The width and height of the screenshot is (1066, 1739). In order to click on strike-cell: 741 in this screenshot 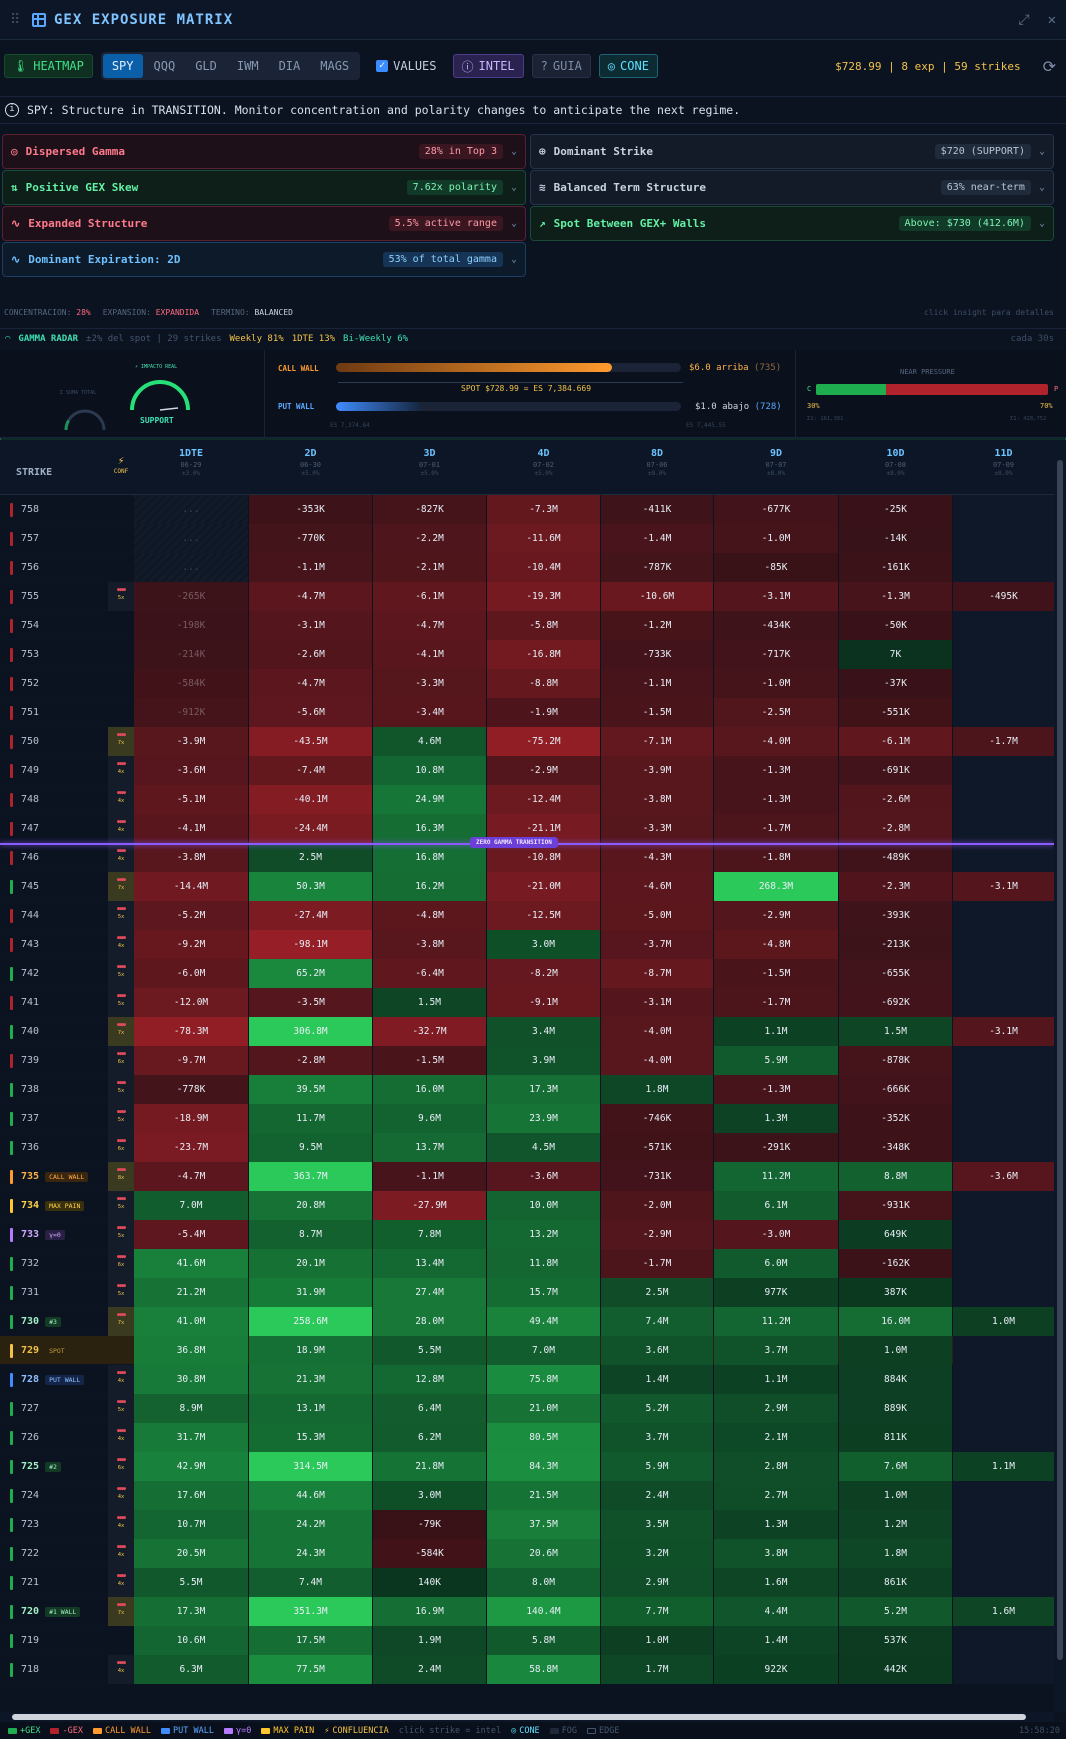, I will do `click(54, 1002)`.